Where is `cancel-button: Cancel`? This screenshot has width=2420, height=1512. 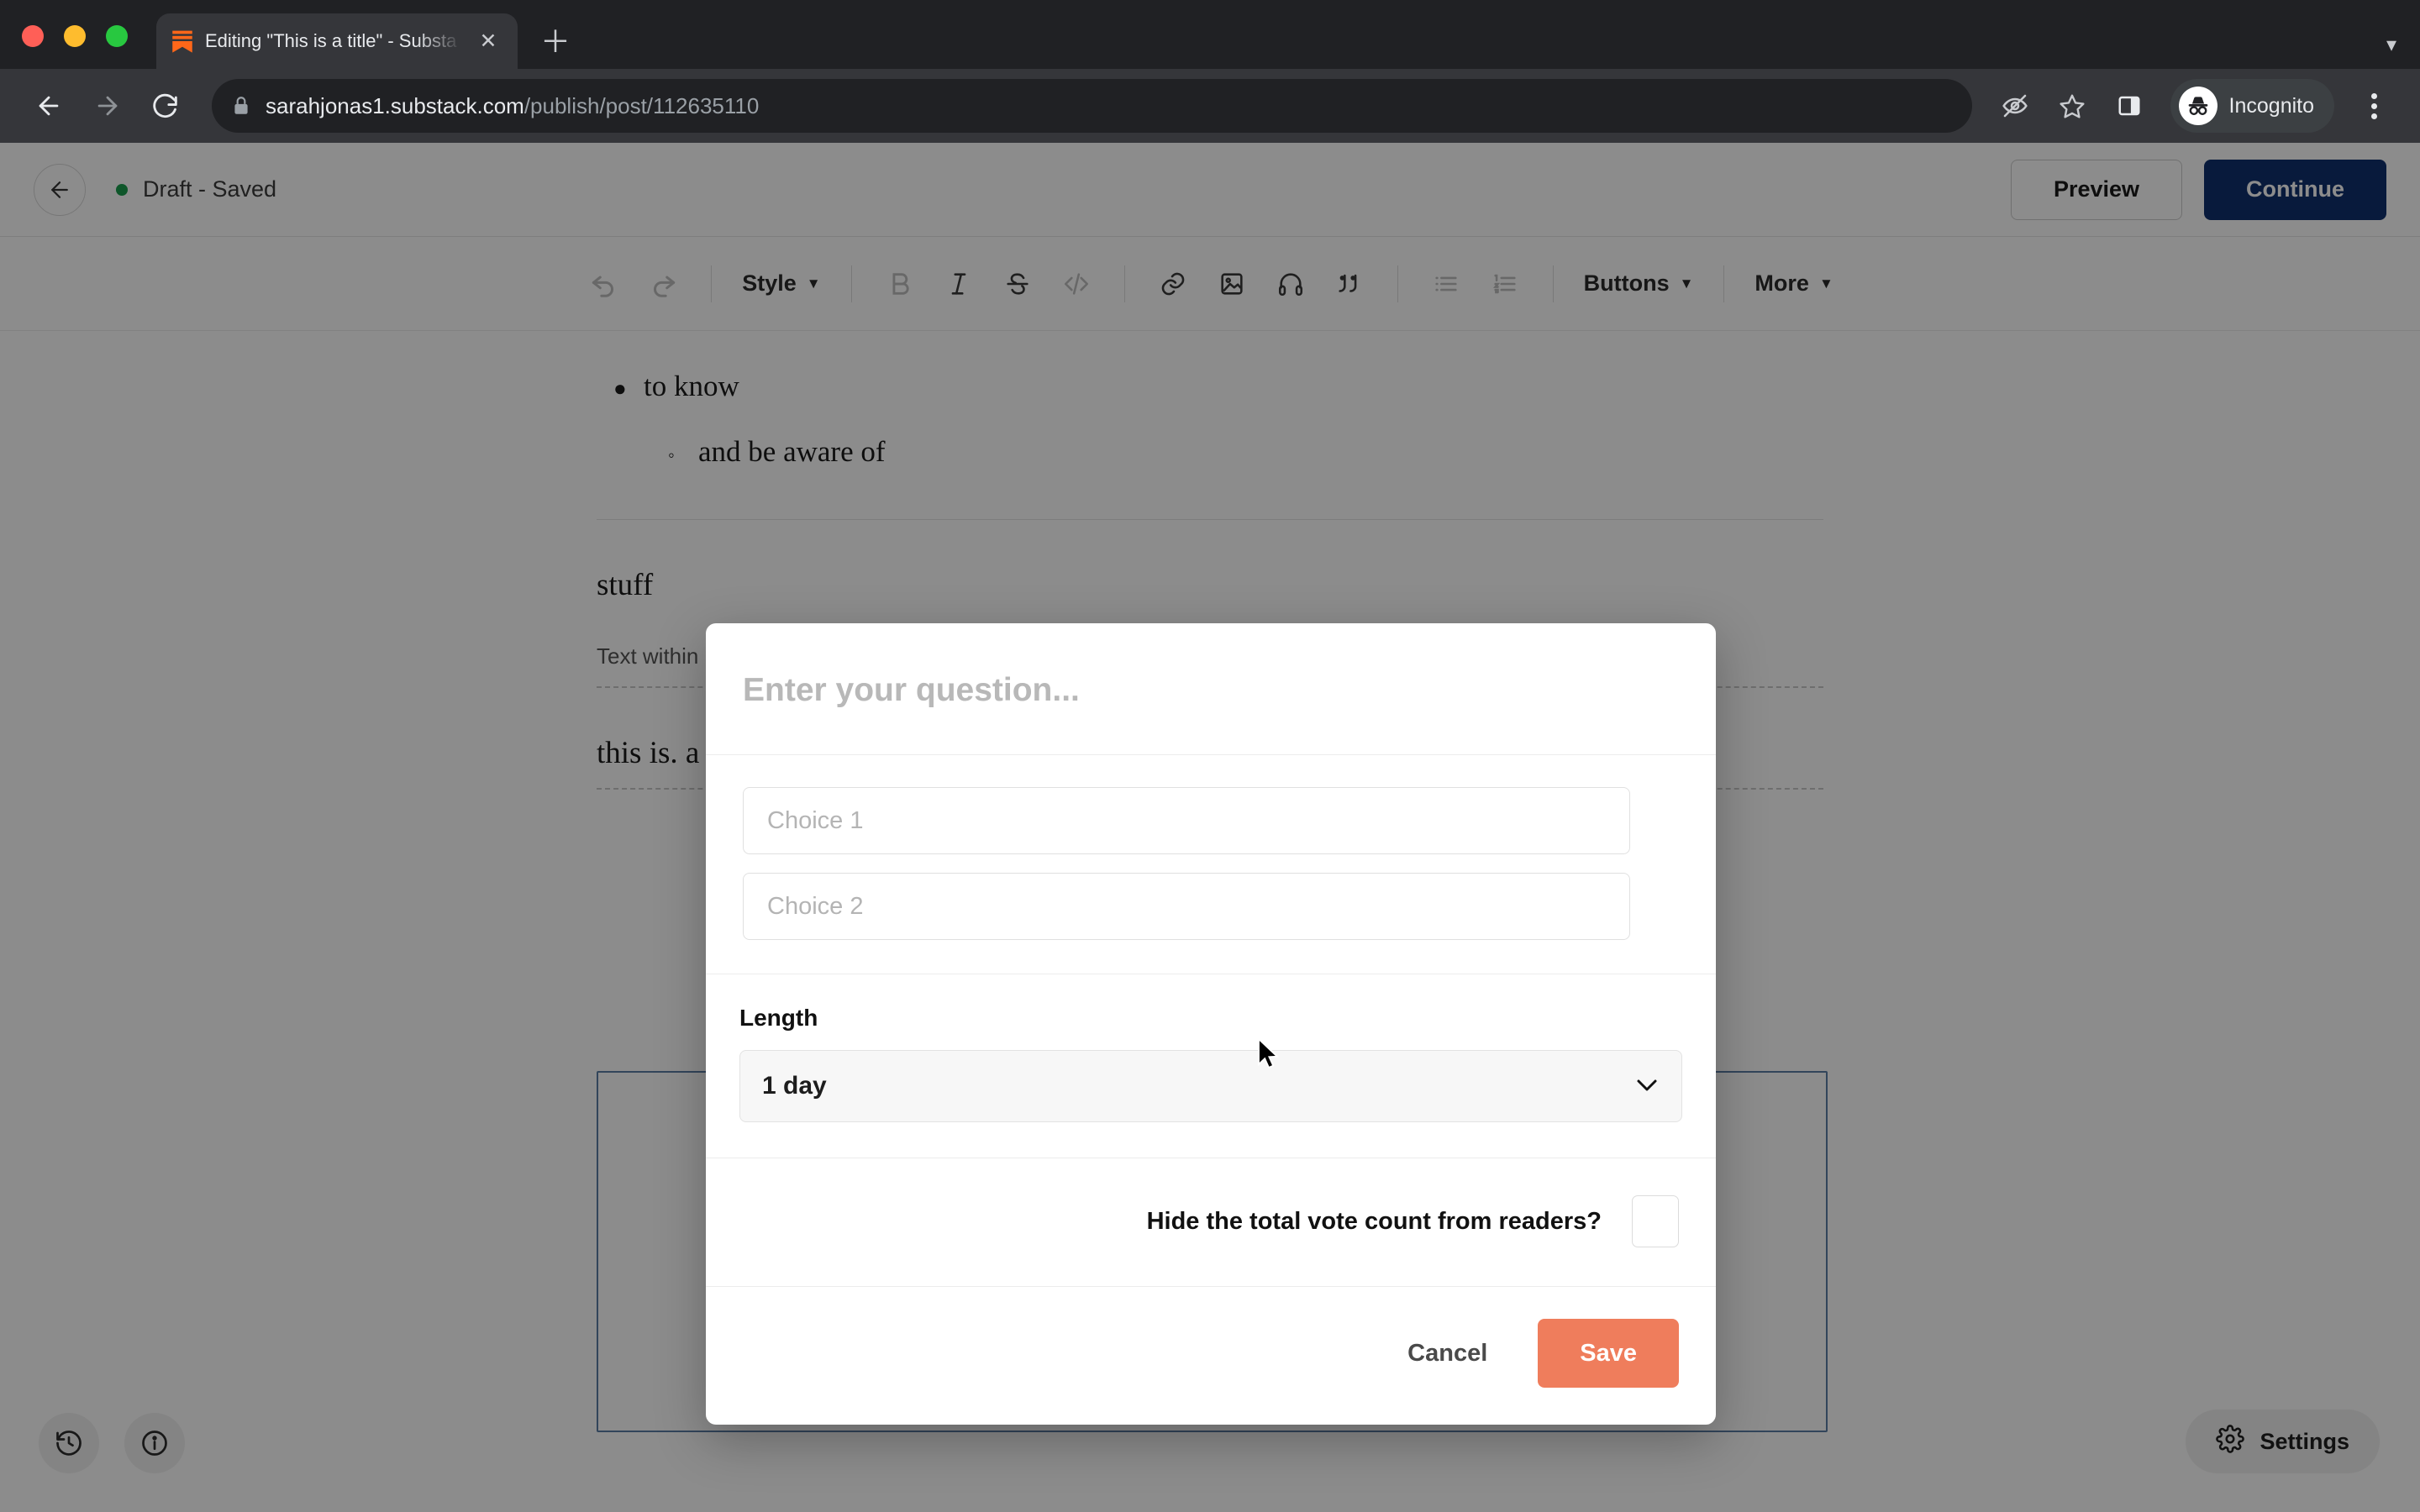
cancel-button: Cancel is located at coordinates (1447, 1353).